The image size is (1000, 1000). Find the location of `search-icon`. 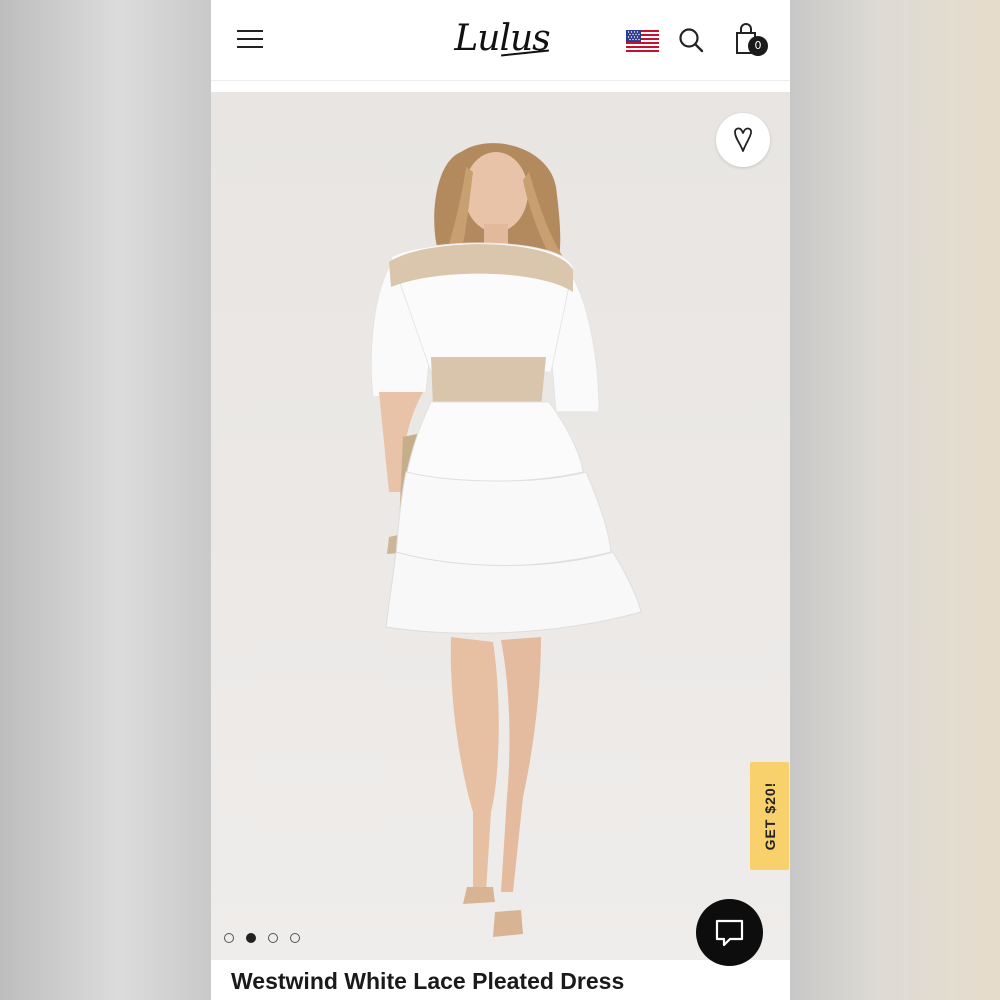

search-icon is located at coordinates (691, 40).